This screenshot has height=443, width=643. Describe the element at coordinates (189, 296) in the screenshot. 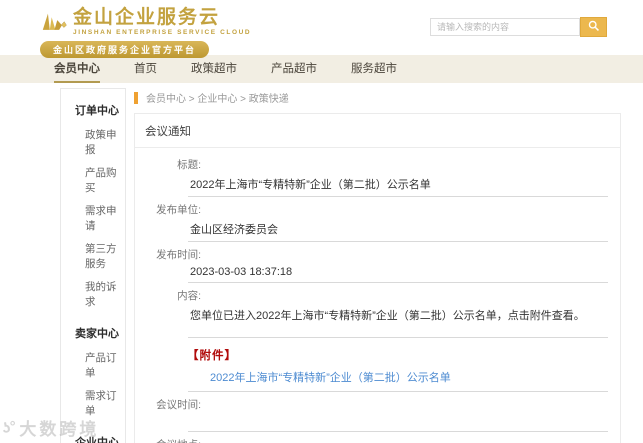

I see `field-label-content: 内容:` at that location.